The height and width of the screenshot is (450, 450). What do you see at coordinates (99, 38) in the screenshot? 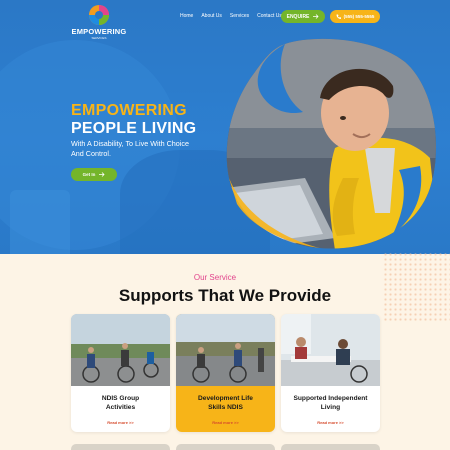
I see `logo-subtext: SERVICES` at bounding box center [99, 38].